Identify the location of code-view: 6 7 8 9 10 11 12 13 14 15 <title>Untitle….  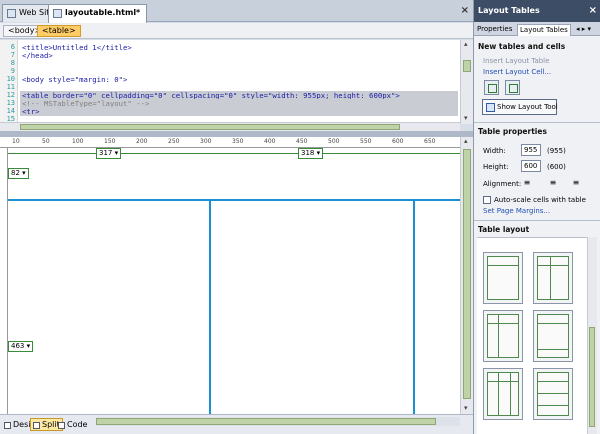
(230, 81).